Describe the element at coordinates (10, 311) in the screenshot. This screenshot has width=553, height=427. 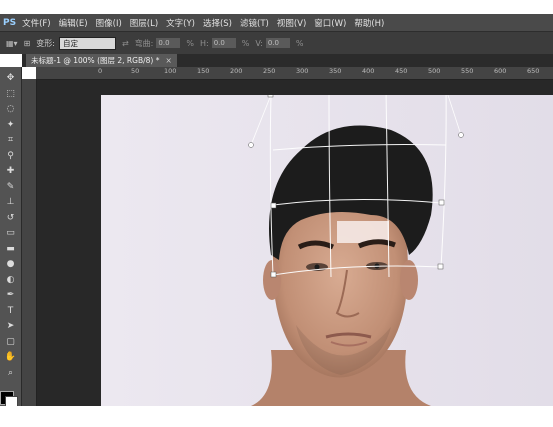
I see `type-icon: T` at that location.